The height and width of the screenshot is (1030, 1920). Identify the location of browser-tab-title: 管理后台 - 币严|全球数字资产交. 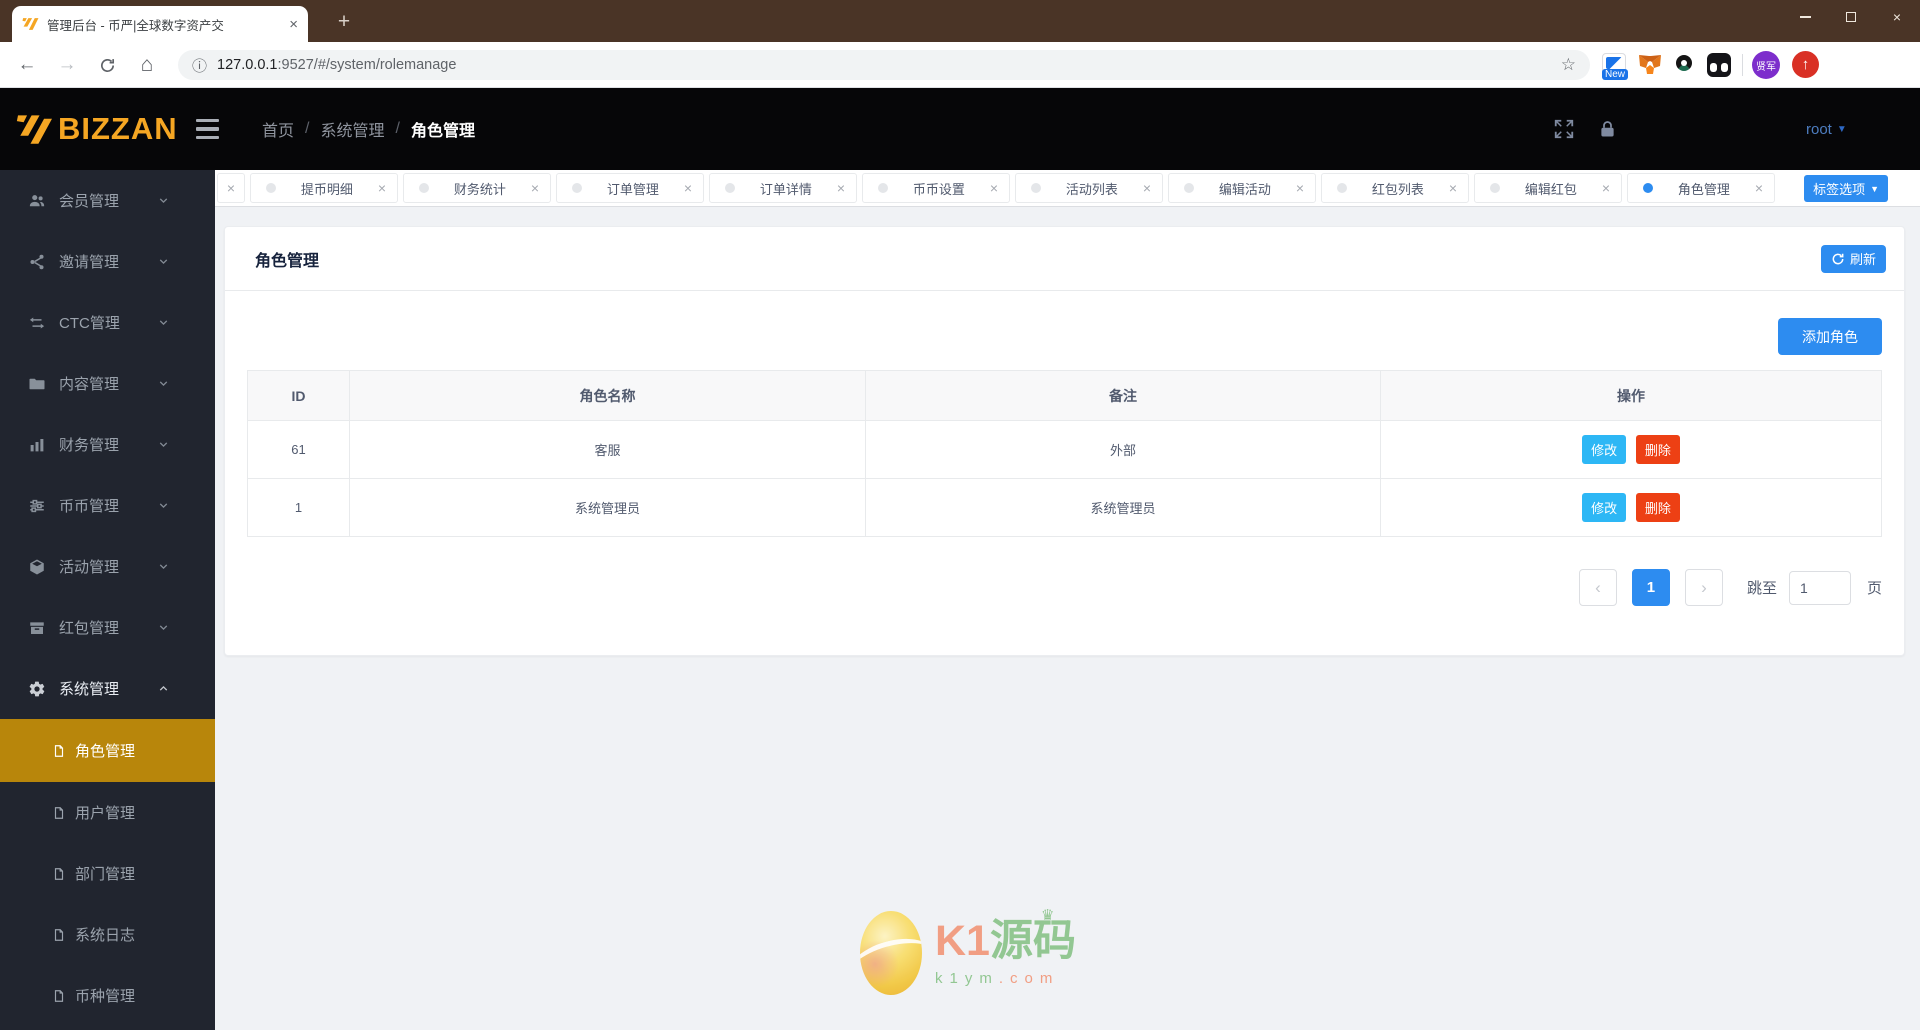
(135, 25).